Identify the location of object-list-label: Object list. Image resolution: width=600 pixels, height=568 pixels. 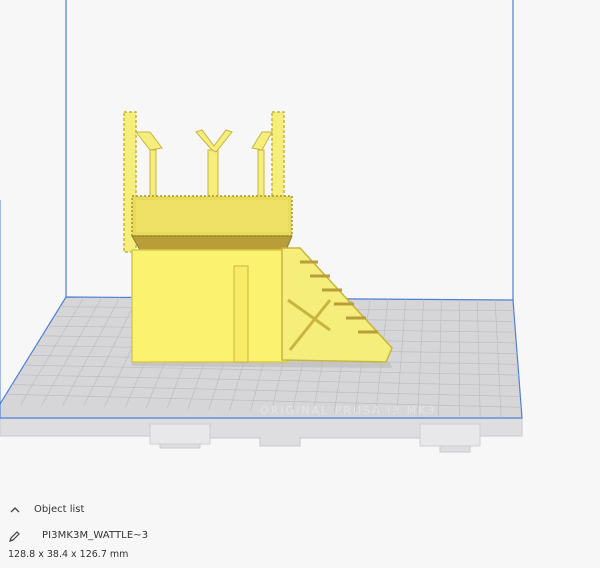
(59, 509).